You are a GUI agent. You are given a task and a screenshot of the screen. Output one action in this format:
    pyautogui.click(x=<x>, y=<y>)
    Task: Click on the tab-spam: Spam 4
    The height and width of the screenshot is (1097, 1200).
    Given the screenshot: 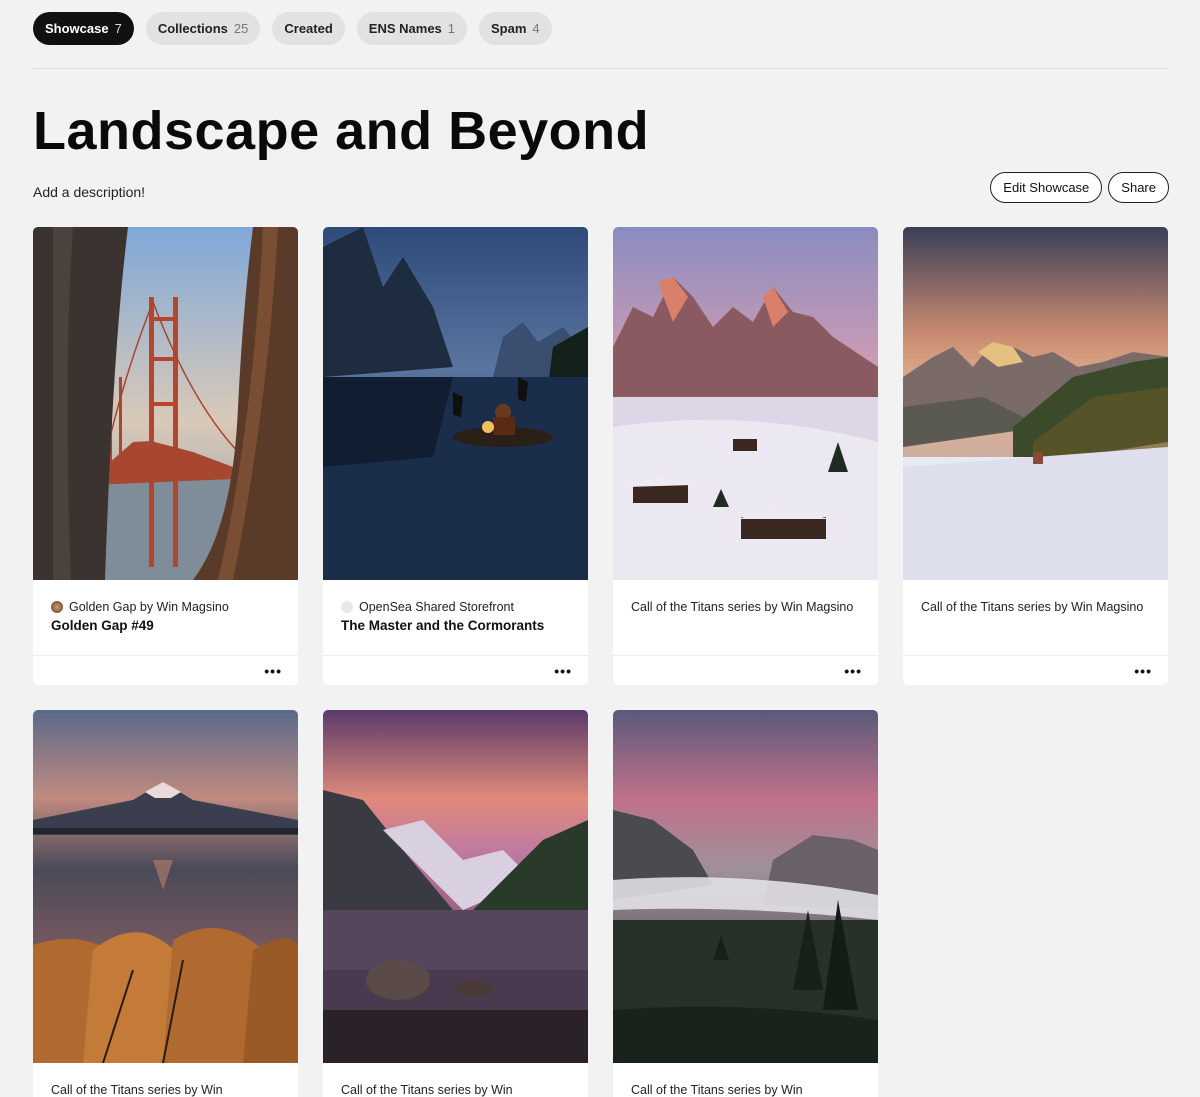 What is the action you would take?
    pyautogui.click(x=515, y=28)
    